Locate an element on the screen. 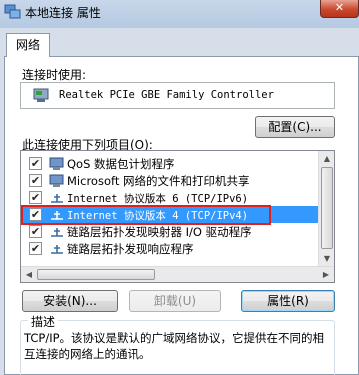  item-label: QoS 数据包计划程序 is located at coordinates (121, 164).